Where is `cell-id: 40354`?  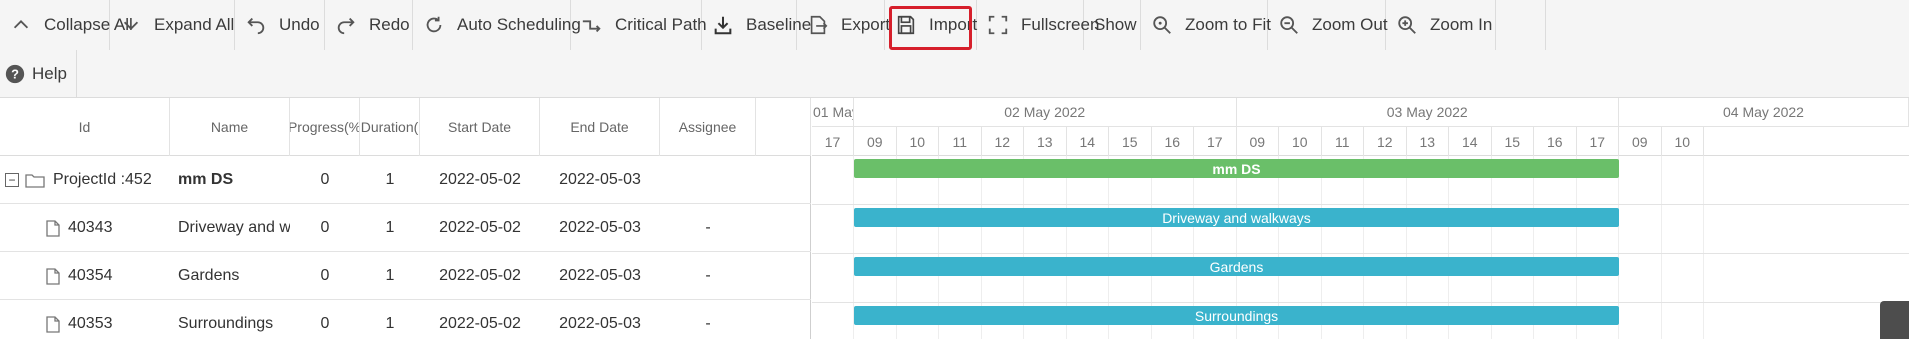
cell-id: 40354 is located at coordinates (85, 276).